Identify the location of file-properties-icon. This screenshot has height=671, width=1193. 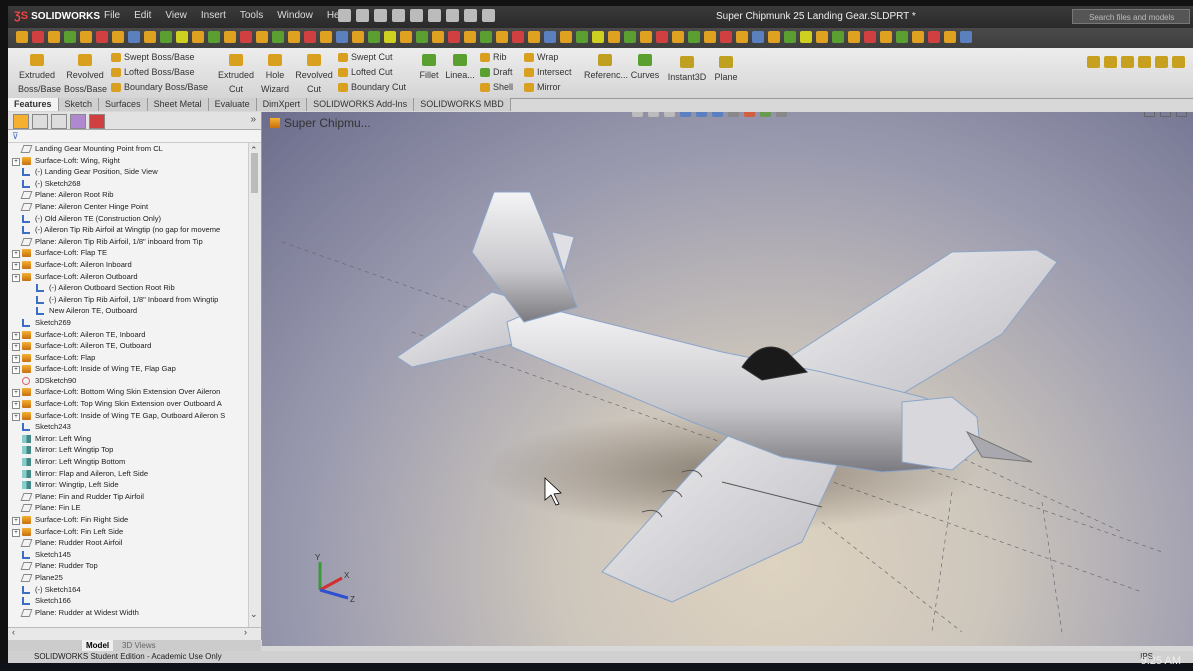
(470, 15).